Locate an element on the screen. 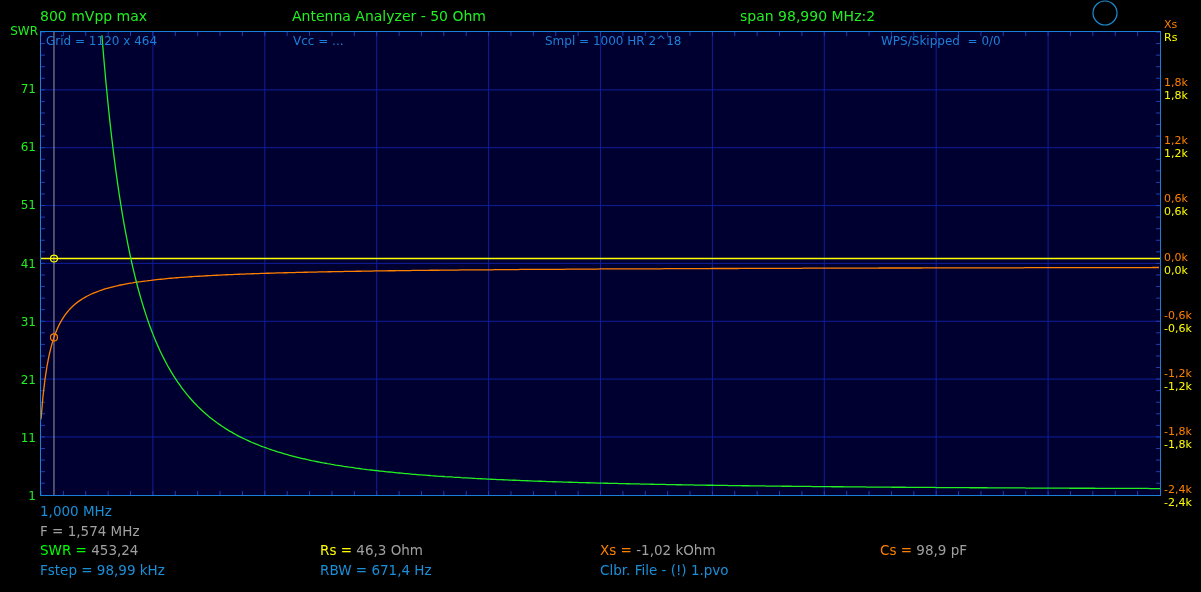 The width and height of the screenshot is (1201, 592). axis-tick-label: 1 is located at coordinates (32, 496).